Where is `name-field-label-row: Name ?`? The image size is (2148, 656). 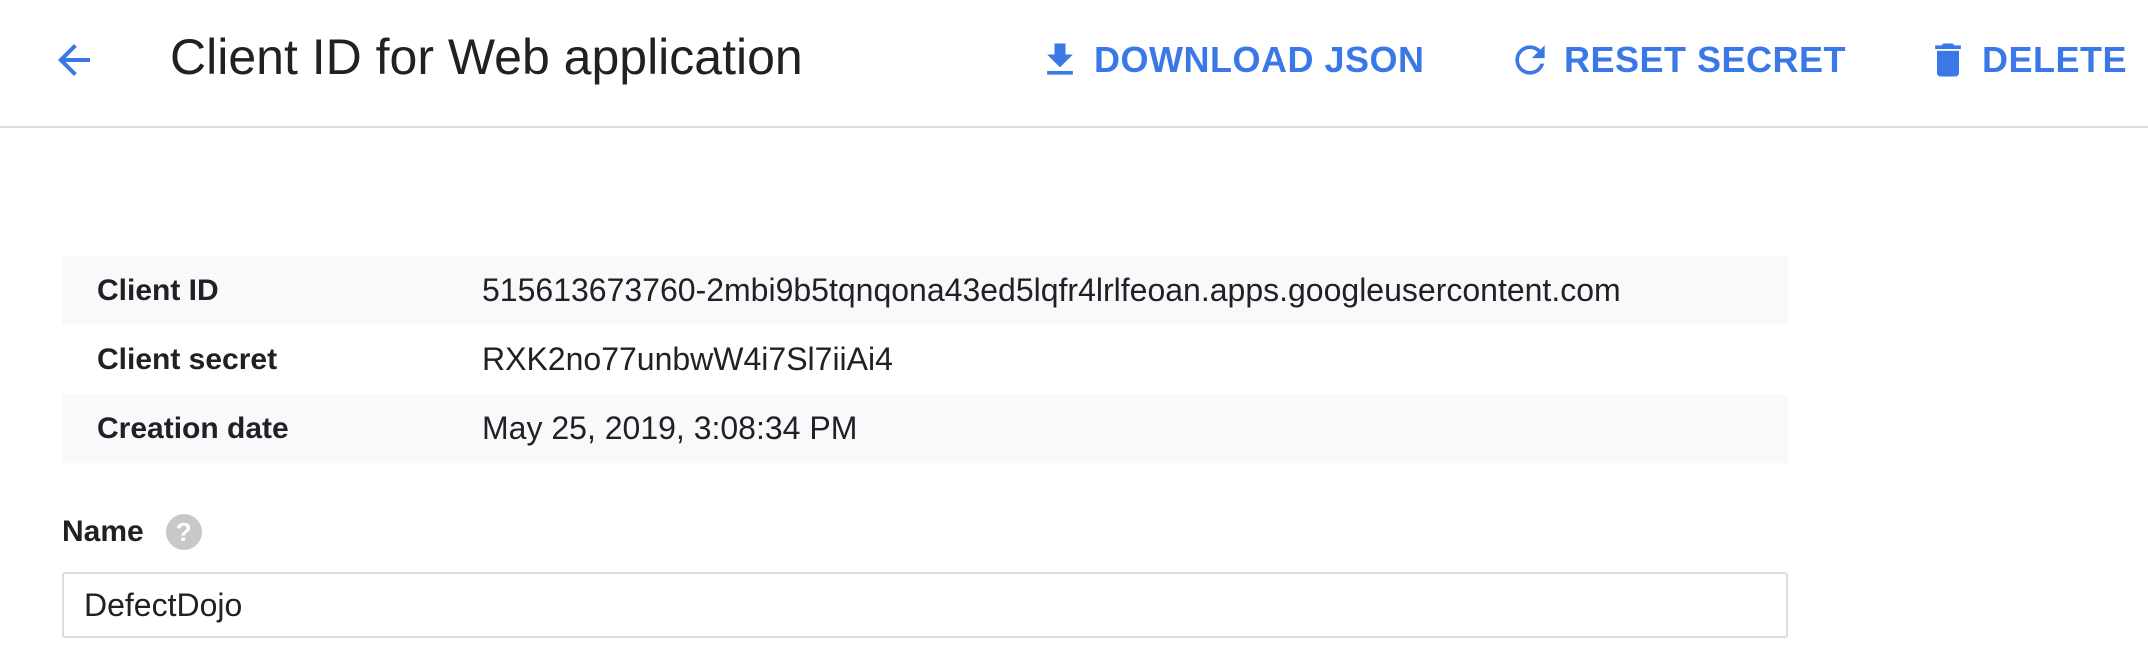
name-field-label-row: Name ? is located at coordinates (132, 532).